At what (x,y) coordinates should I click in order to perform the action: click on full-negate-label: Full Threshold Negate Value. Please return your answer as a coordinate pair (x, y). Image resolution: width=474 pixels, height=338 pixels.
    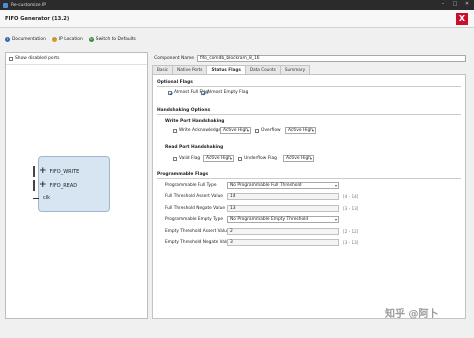
    Looking at the image, I should click on (195, 208).